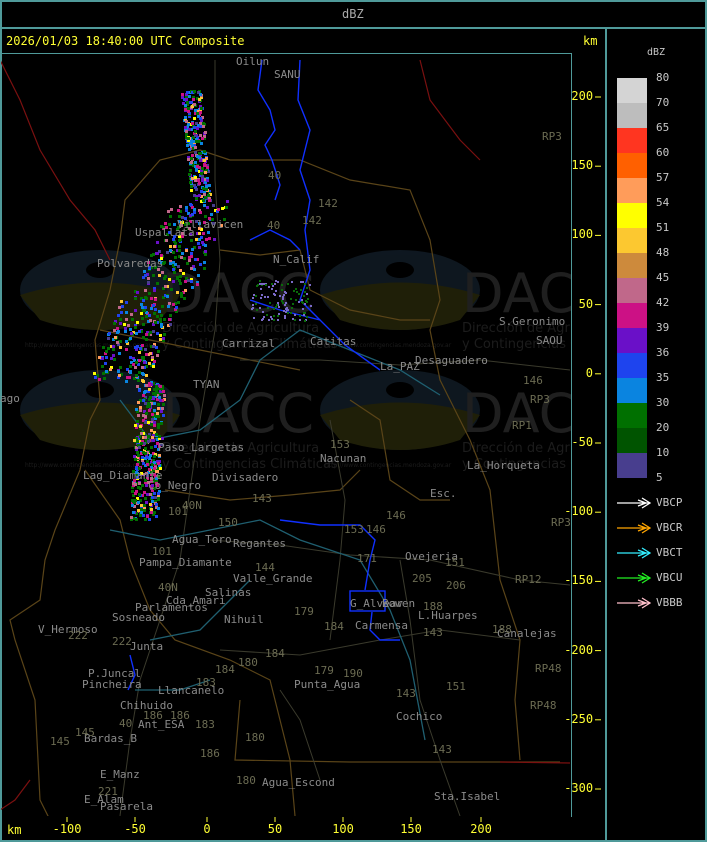 This screenshot has height=842, width=707. I want to click on watermark-url: http://www.contingencias.mendoza.gov.ar, so click(88, 345).